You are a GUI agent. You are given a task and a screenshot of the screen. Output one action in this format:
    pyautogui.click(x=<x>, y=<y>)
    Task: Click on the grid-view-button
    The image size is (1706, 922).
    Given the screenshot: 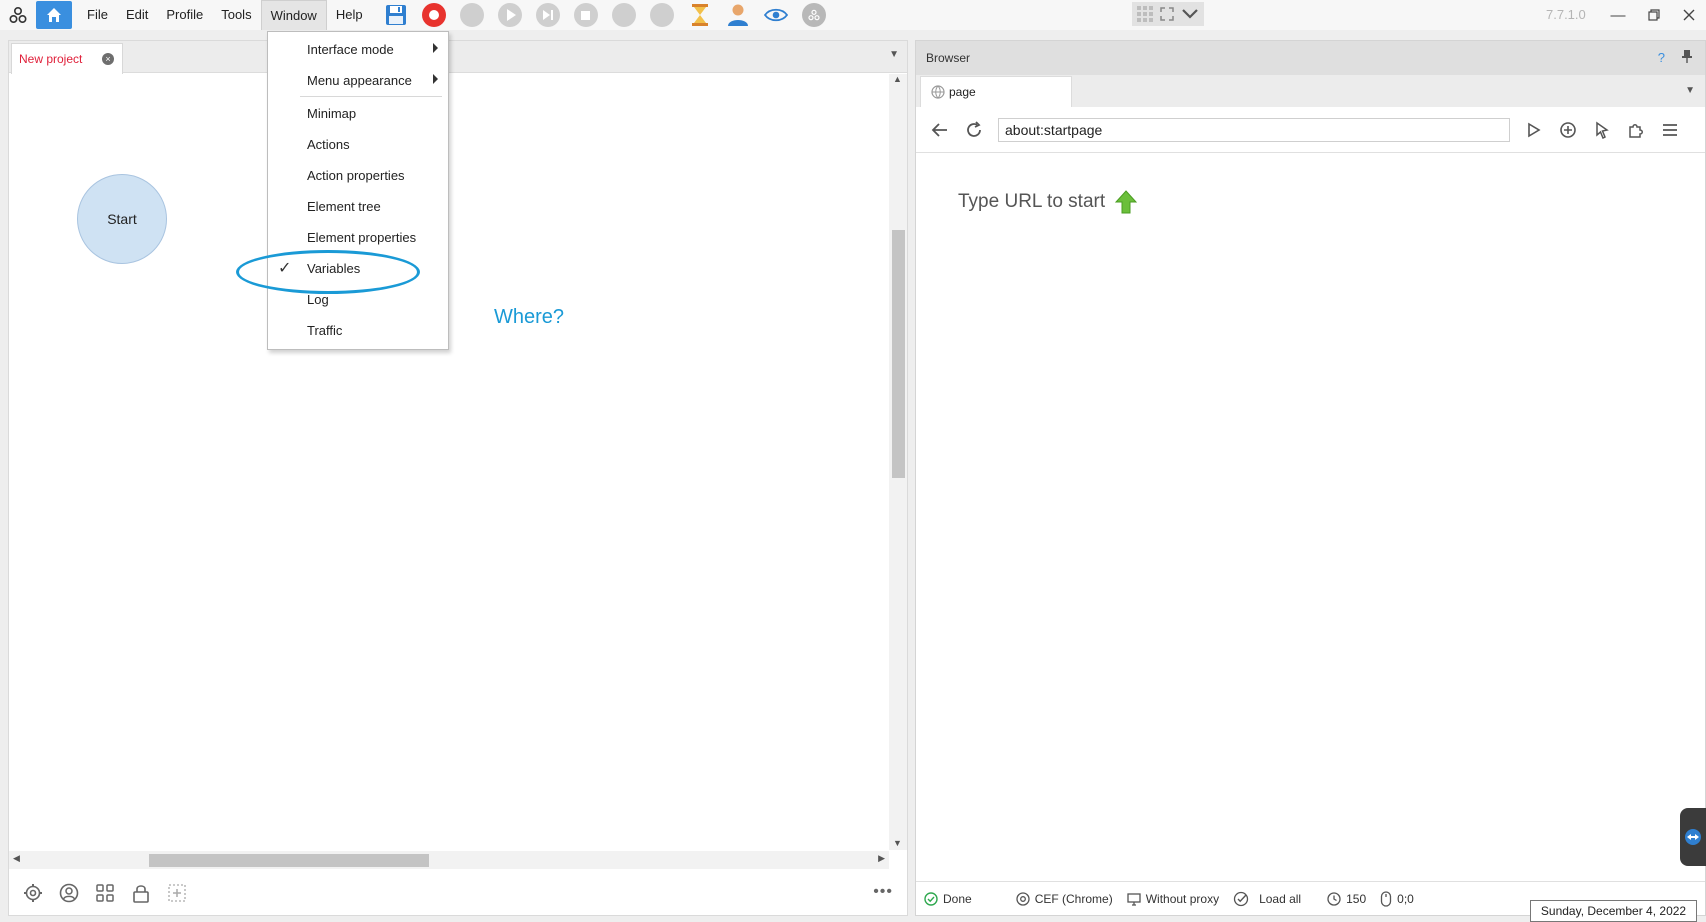 What is the action you would take?
    pyautogui.click(x=105, y=893)
    